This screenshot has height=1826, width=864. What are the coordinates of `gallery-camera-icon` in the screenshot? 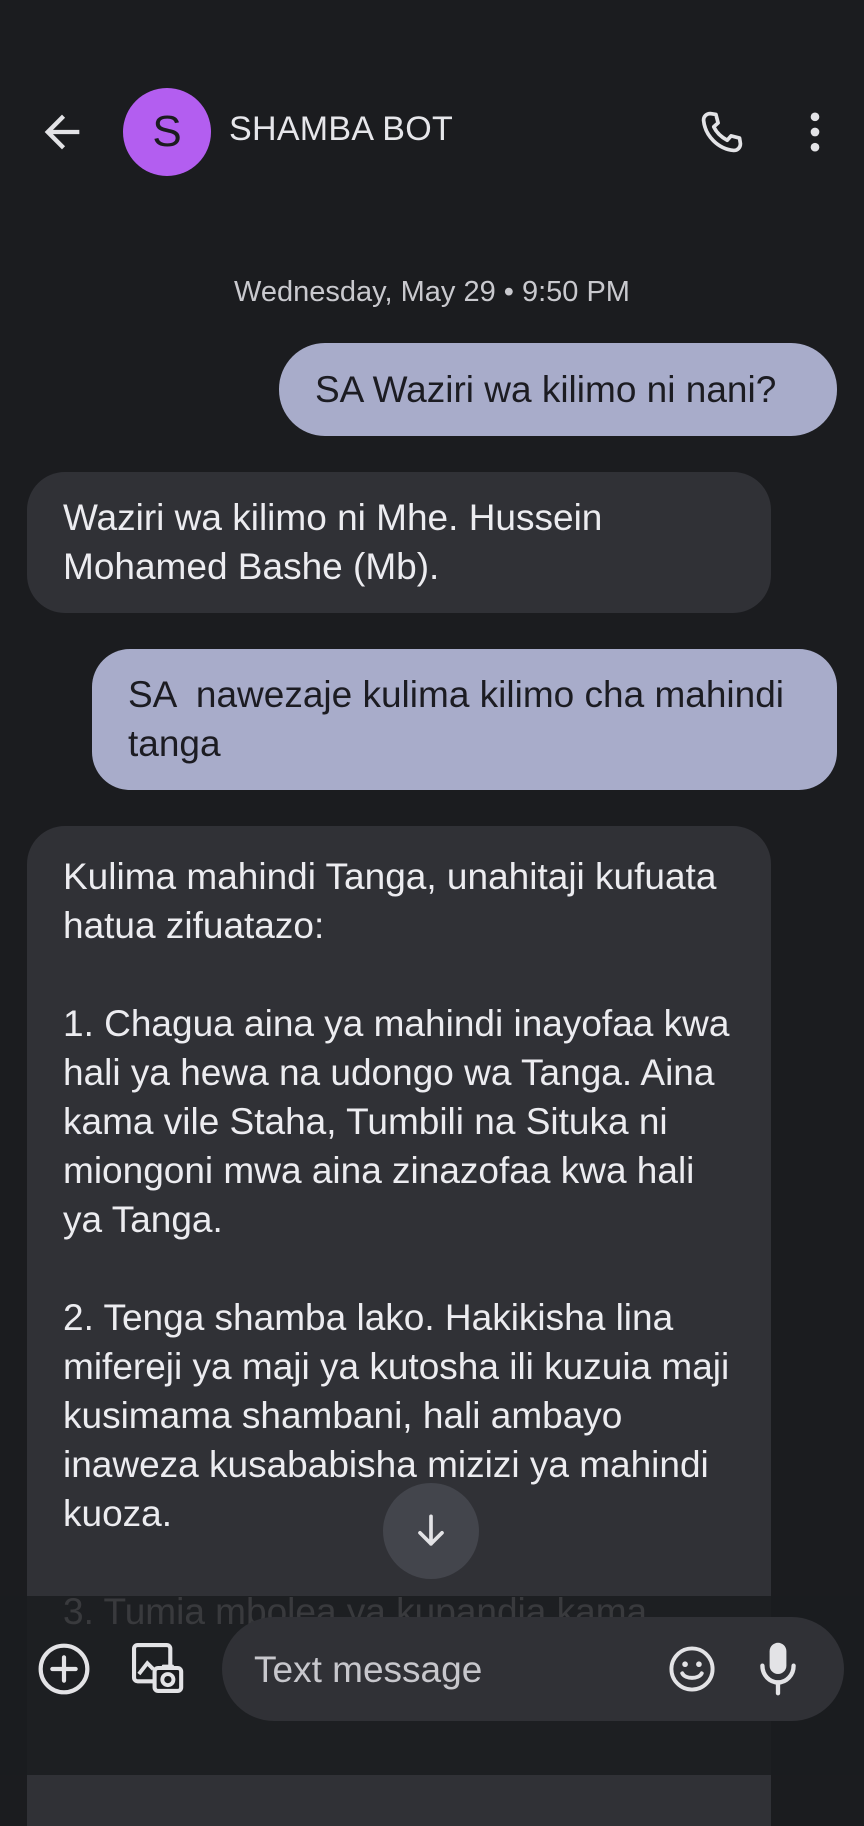 It's located at (157, 1668).